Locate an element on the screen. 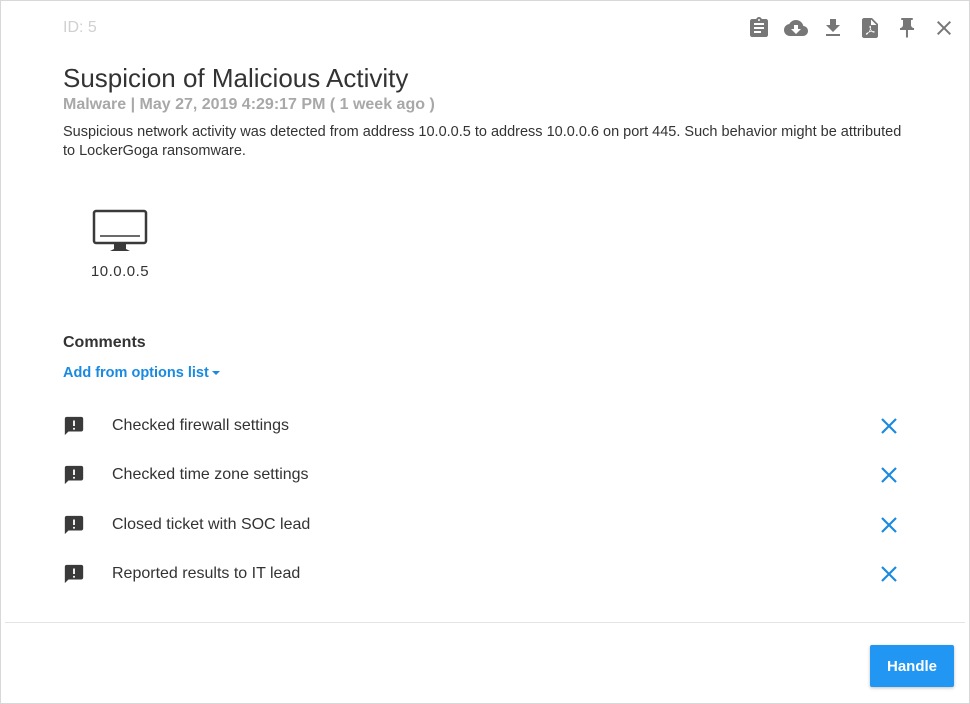 The width and height of the screenshot is (970, 704). pin-icon is located at coordinates (907, 28).